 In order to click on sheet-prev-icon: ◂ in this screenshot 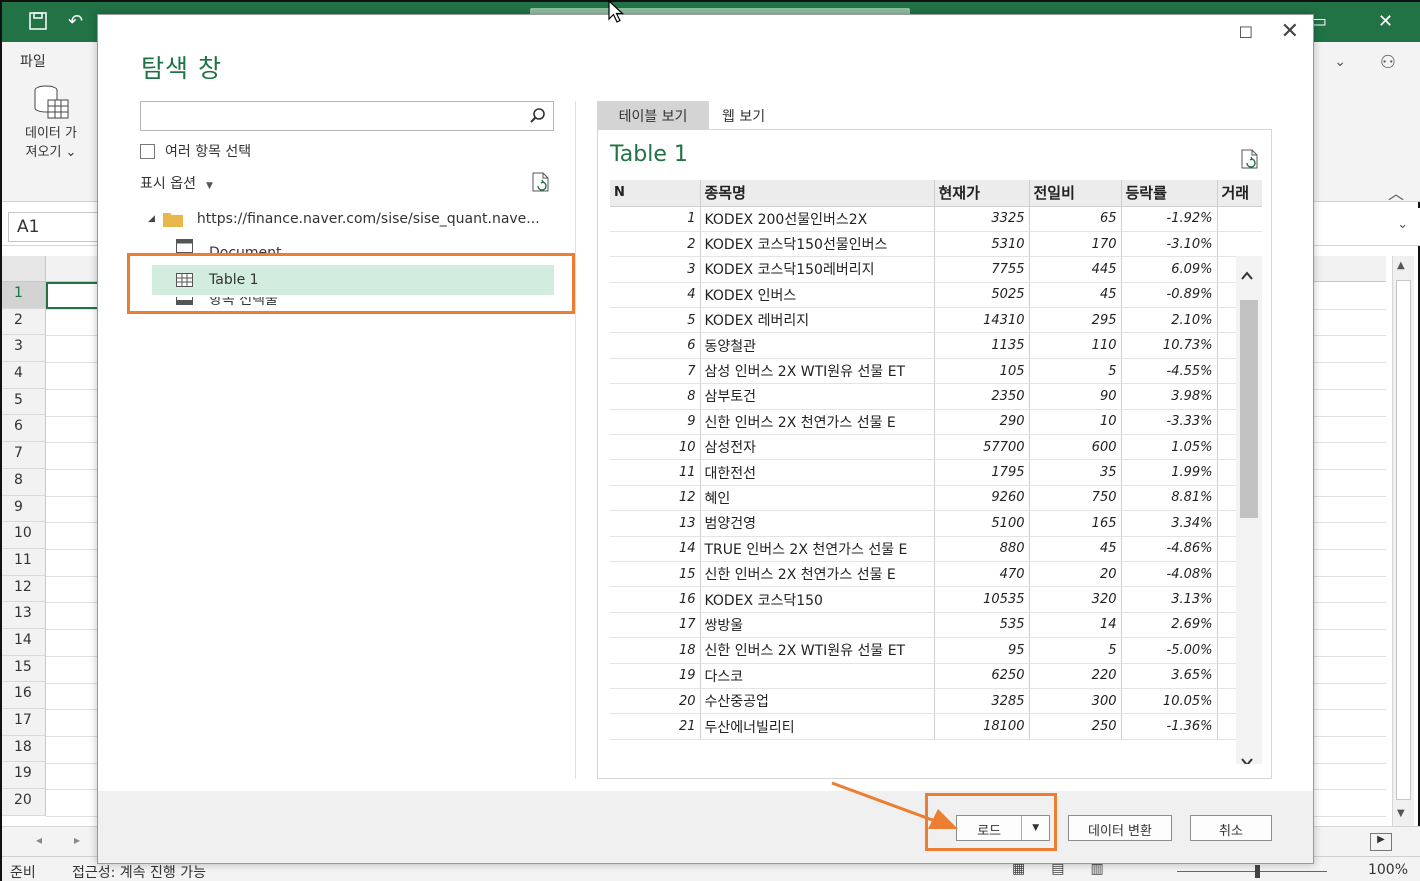, I will do `click(39, 840)`.